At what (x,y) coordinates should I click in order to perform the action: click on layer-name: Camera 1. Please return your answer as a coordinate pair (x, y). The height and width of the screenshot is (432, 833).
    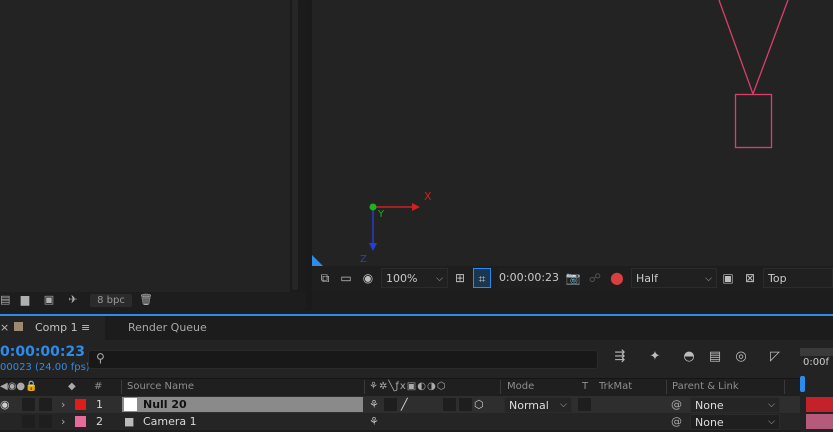
    Looking at the image, I should click on (170, 421).